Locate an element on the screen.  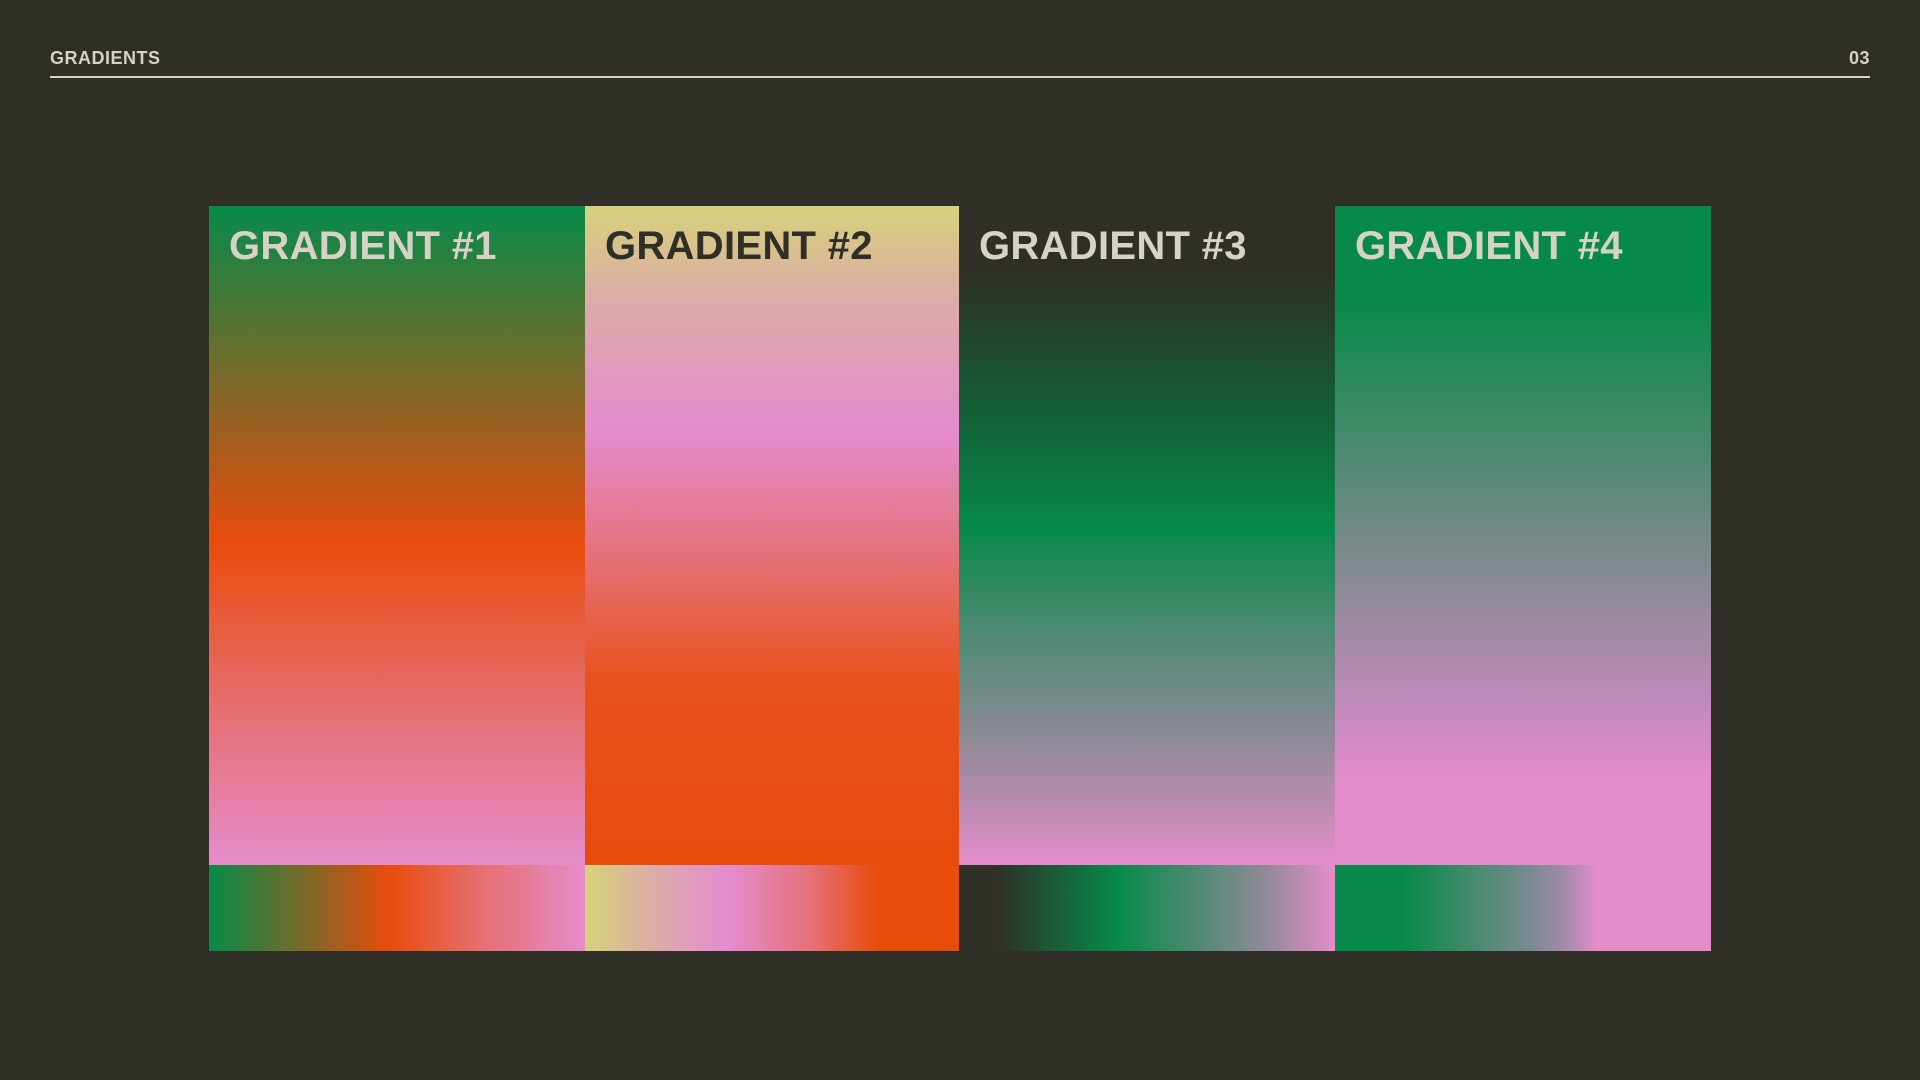
slide-title: GRADIENTS is located at coordinates (105, 58).